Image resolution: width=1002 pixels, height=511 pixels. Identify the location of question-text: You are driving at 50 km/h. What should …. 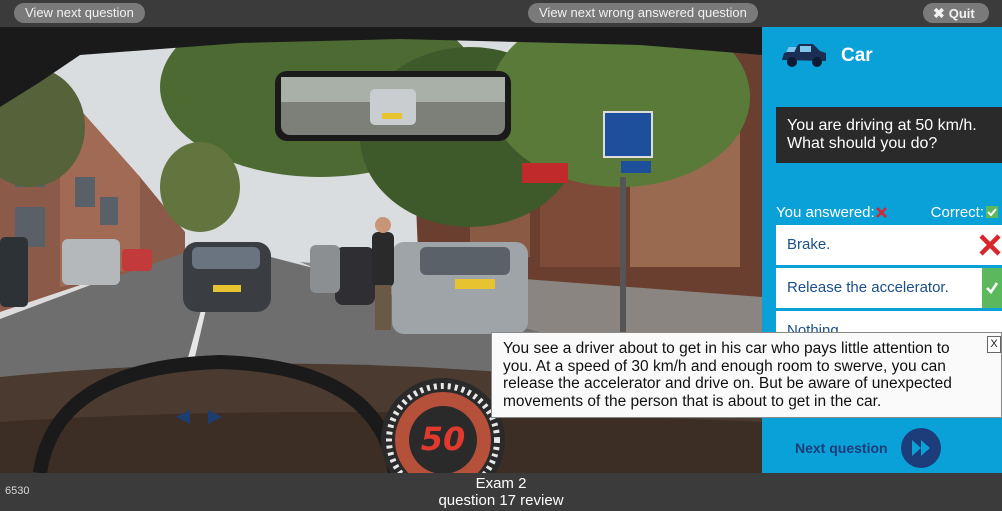
(889, 135).